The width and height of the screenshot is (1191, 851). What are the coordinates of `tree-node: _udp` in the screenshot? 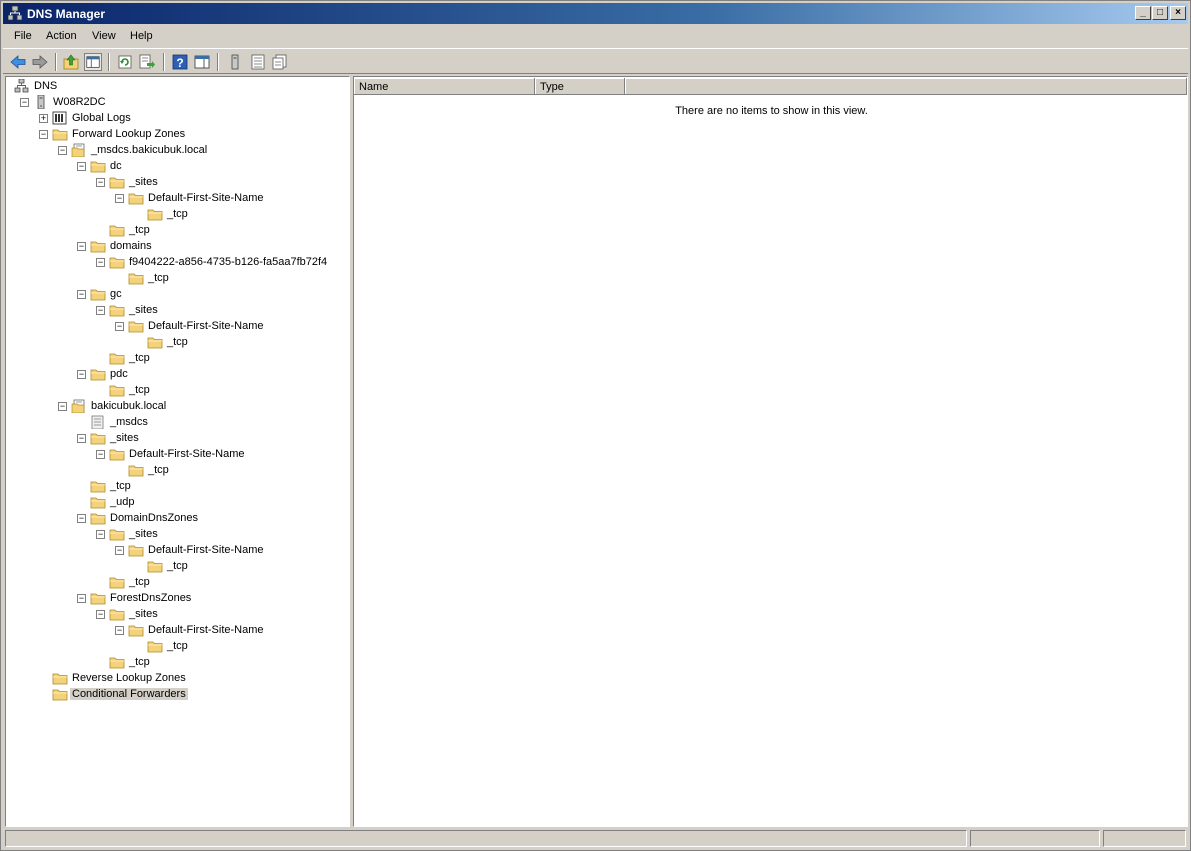 It's located at (176, 503).